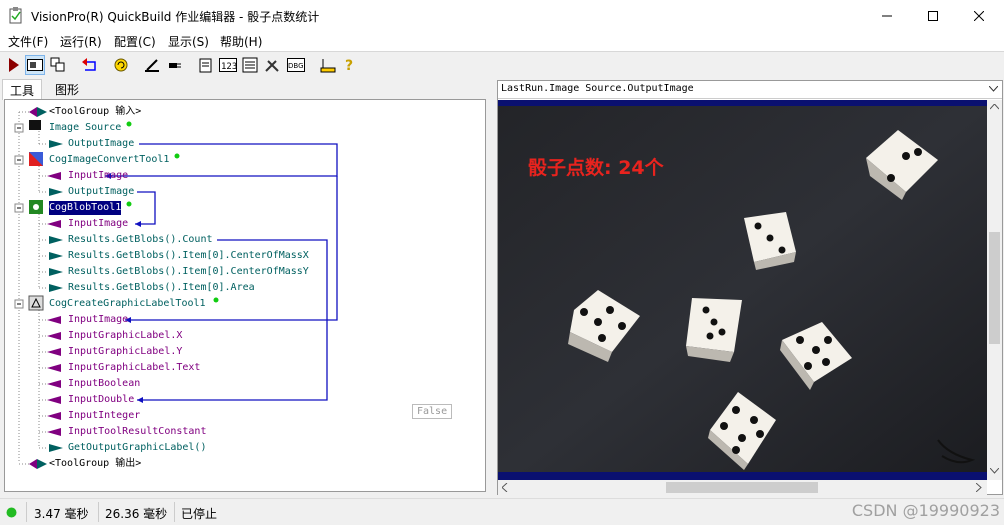 Image resolution: width=1004 pixels, height=525 pixels. What do you see at coordinates (750, 90) in the screenshot?
I see `image-selector: LastRun.Image Source.OutputImage` at bounding box center [750, 90].